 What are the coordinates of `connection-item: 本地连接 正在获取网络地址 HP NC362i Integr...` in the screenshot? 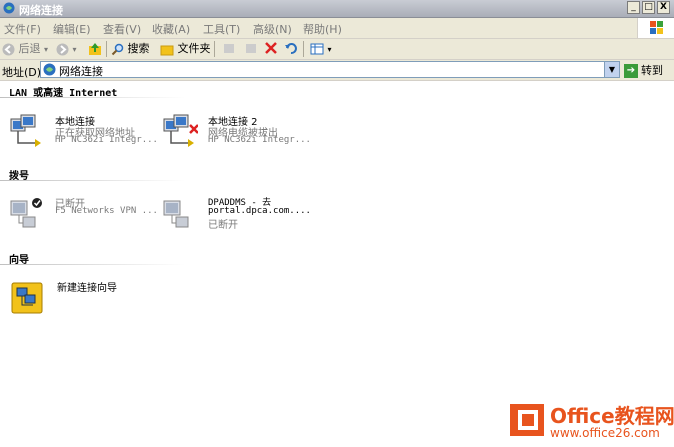 It's located at (84, 133).